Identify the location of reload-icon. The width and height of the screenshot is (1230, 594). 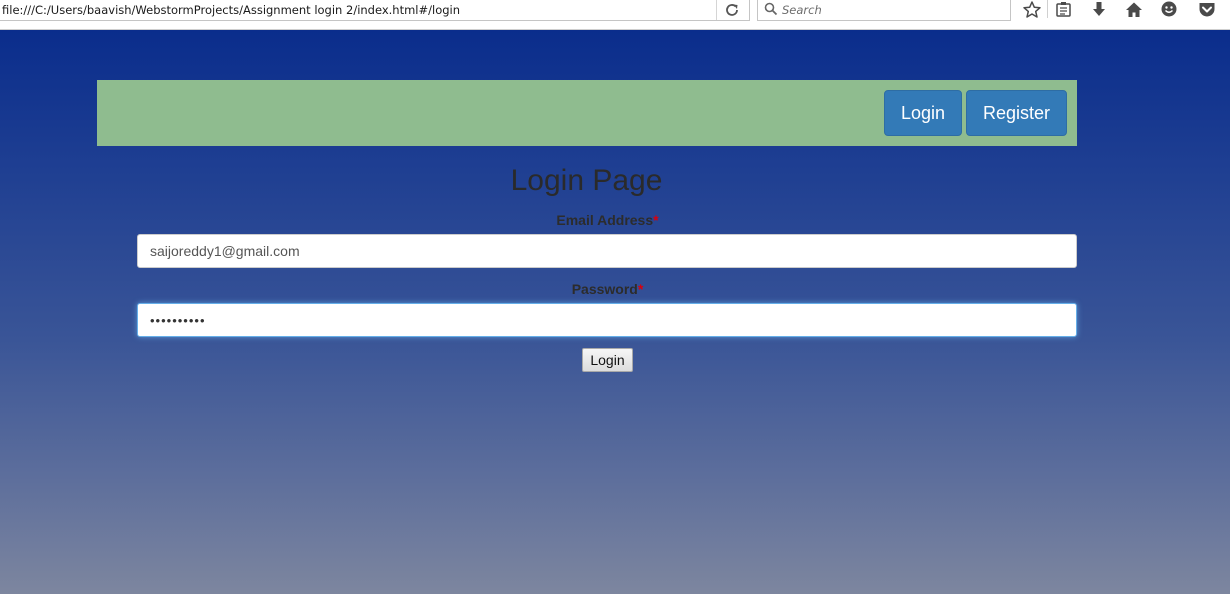
(733, 10).